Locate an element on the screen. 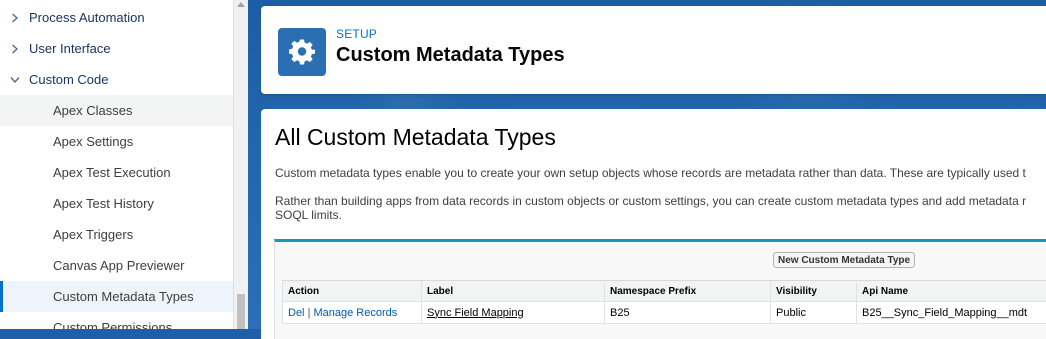 The width and height of the screenshot is (1046, 339). sidebar-scrollbar is located at coordinates (240, 164).